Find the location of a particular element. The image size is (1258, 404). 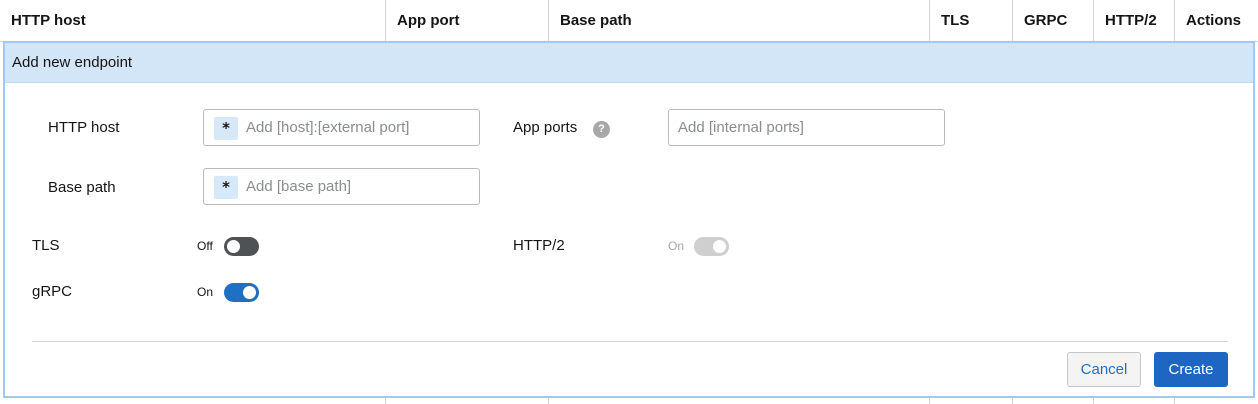

tls-state-text: Off is located at coordinates (205, 246).